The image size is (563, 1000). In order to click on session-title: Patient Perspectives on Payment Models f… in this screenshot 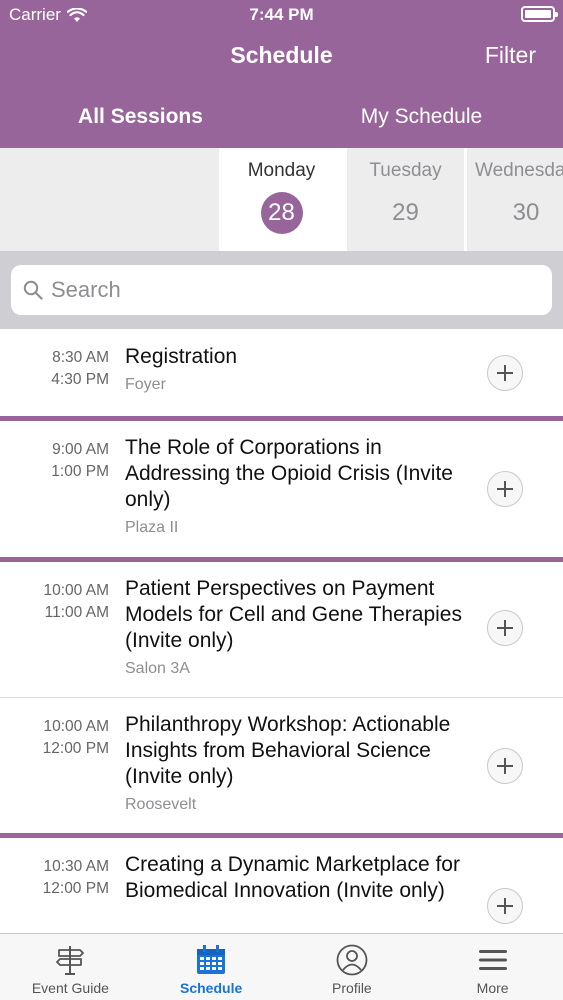, I will do `click(293, 614)`.